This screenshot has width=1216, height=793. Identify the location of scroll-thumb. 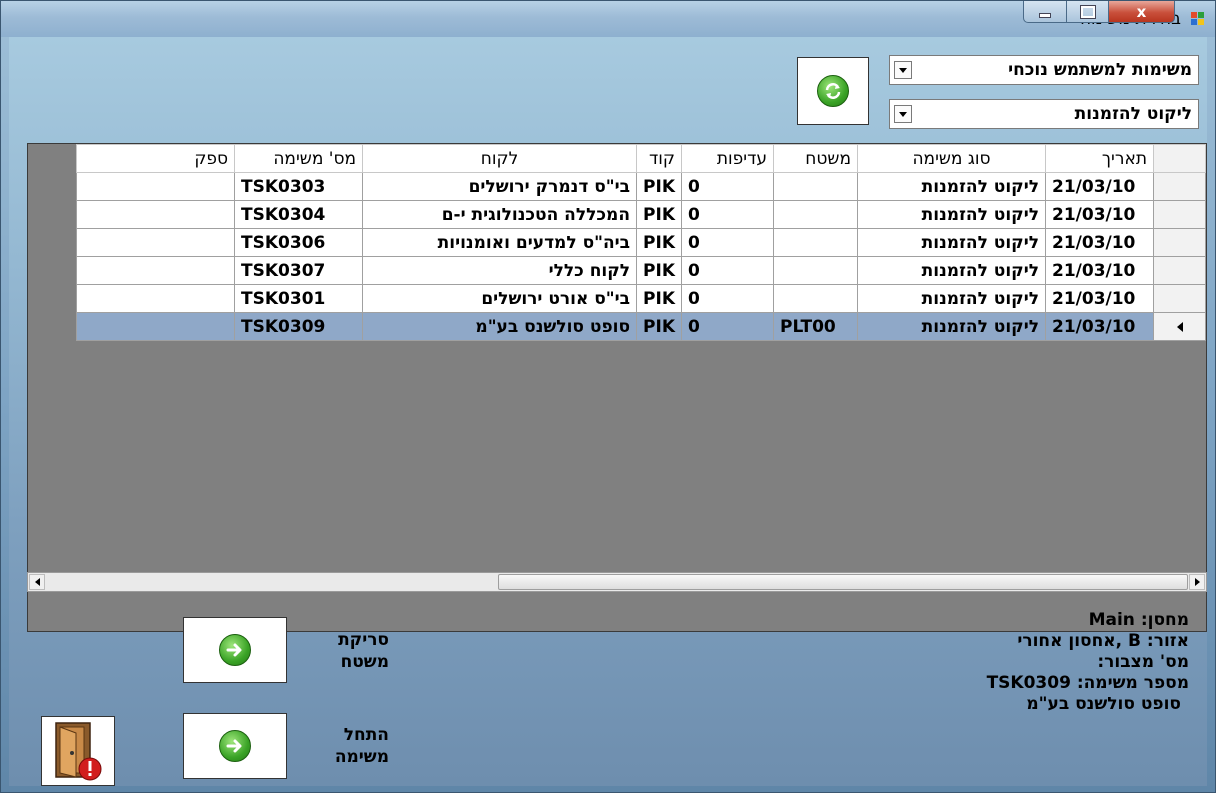
(843, 582).